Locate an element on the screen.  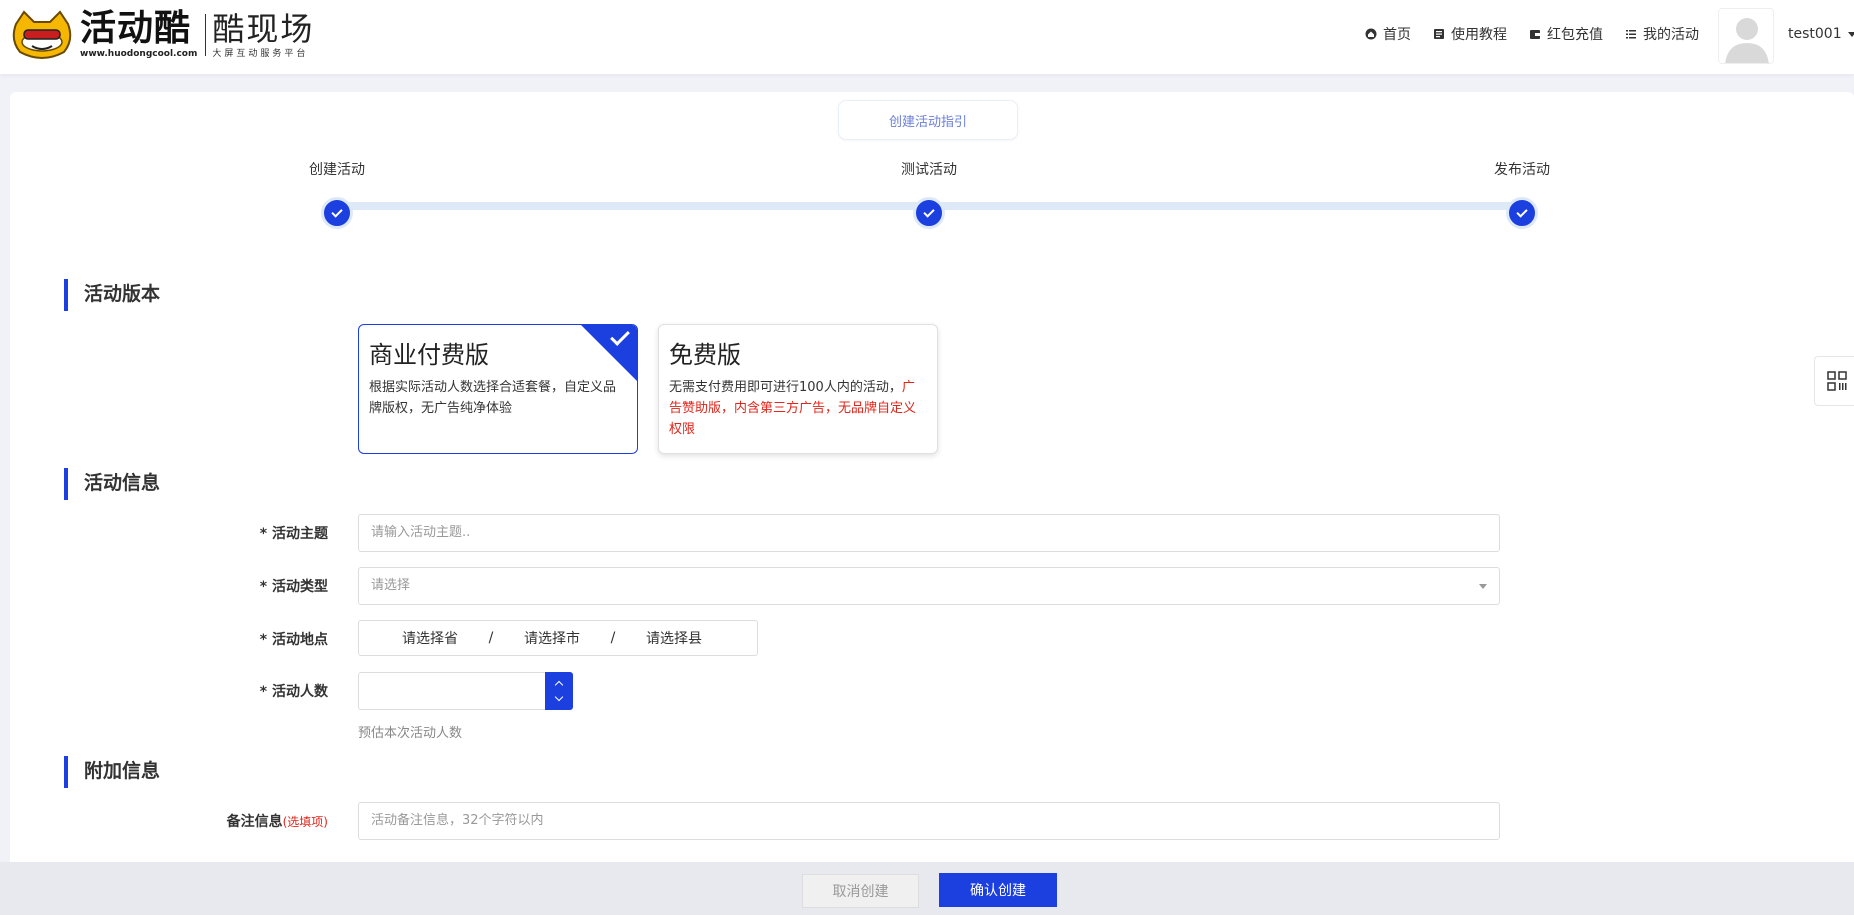
confirm-create-button: 确认创建 is located at coordinates (998, 890).